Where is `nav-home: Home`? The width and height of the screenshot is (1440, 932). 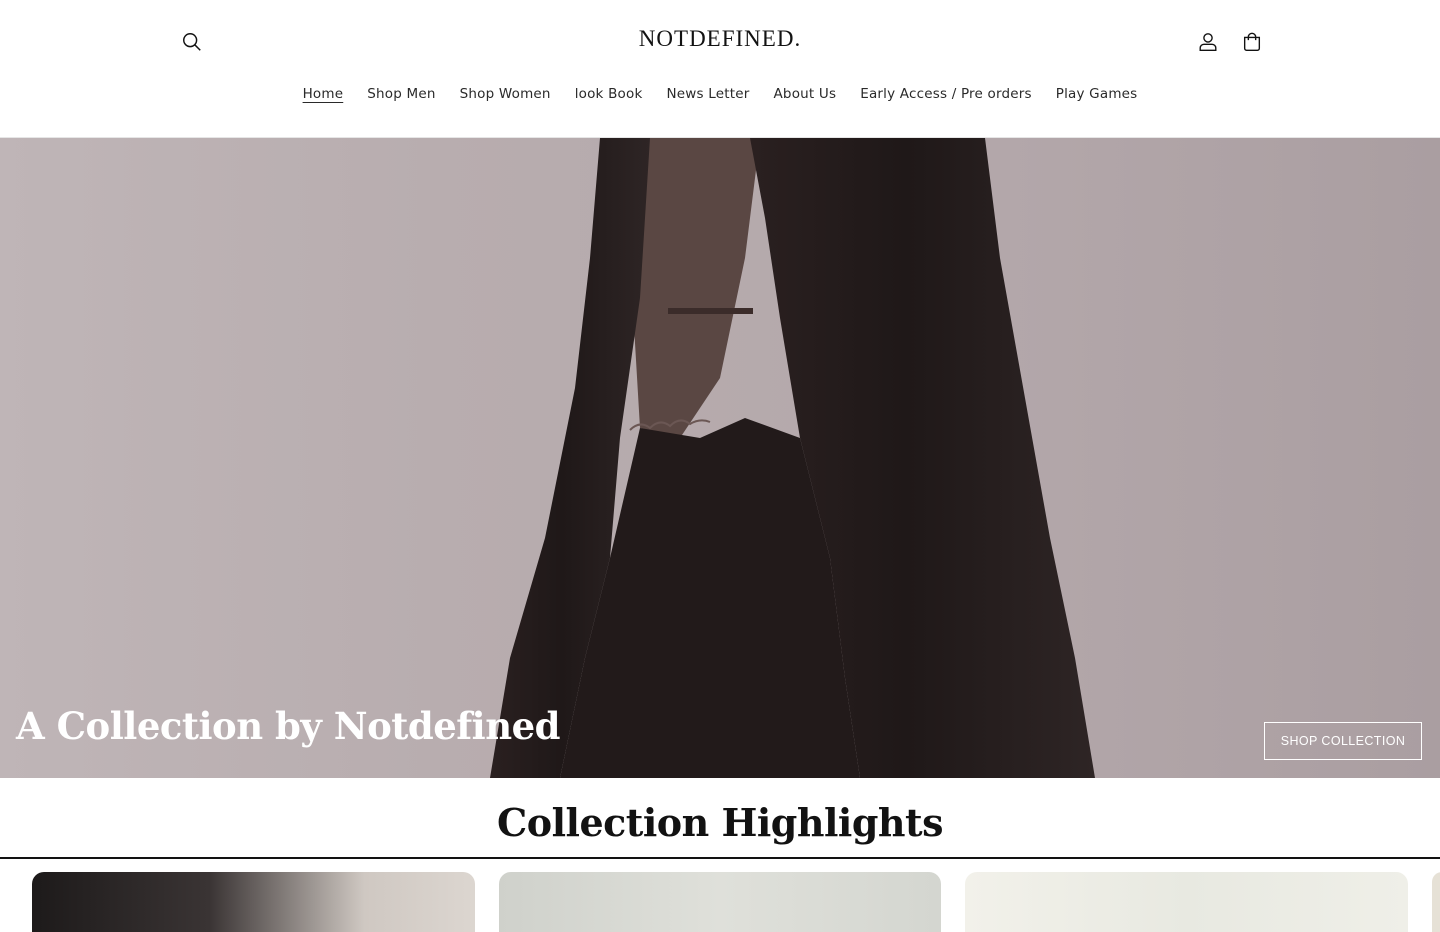
nav-home: Home is located at coordinates (323, 94).